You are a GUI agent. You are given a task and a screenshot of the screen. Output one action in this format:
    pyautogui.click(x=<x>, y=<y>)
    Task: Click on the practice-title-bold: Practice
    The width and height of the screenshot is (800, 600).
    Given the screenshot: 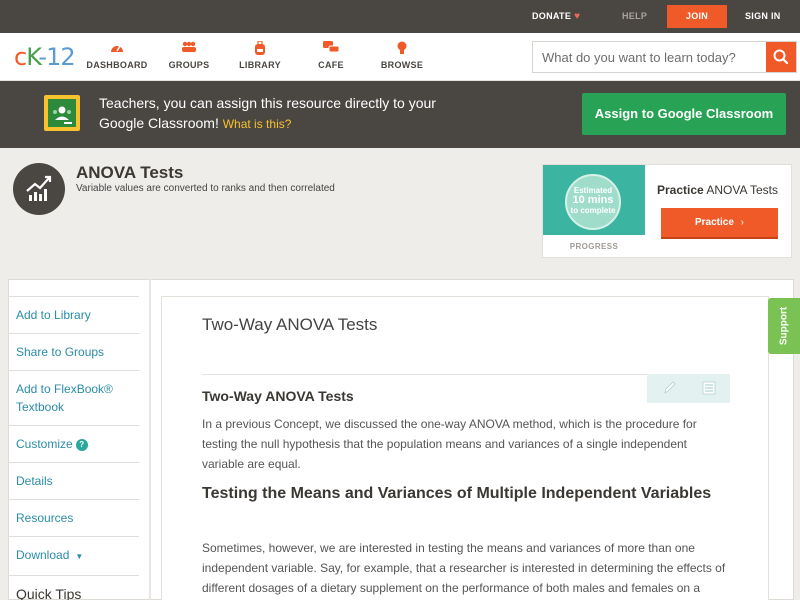 What is the action you would take?
    pyautogui.click(x=680, y=190)
    